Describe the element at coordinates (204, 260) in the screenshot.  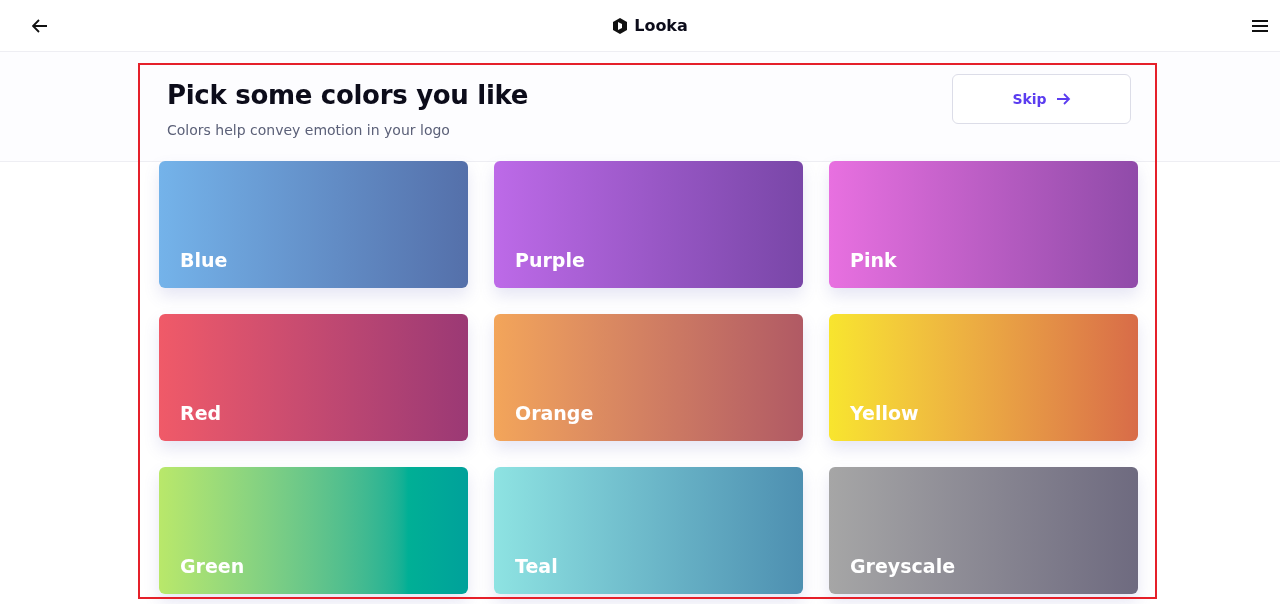
I see `color-name: Blue` at that location.